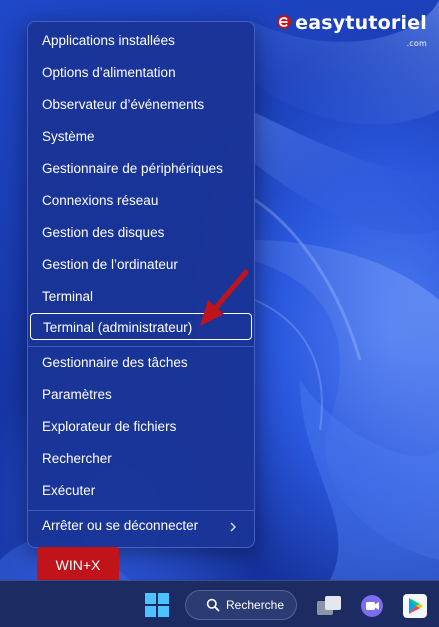 The image size is (439, 627). What do you see at coordinates (372, 606) in the screenshot?
I see `teams-chat-icon` at bounding box center [372, 606].